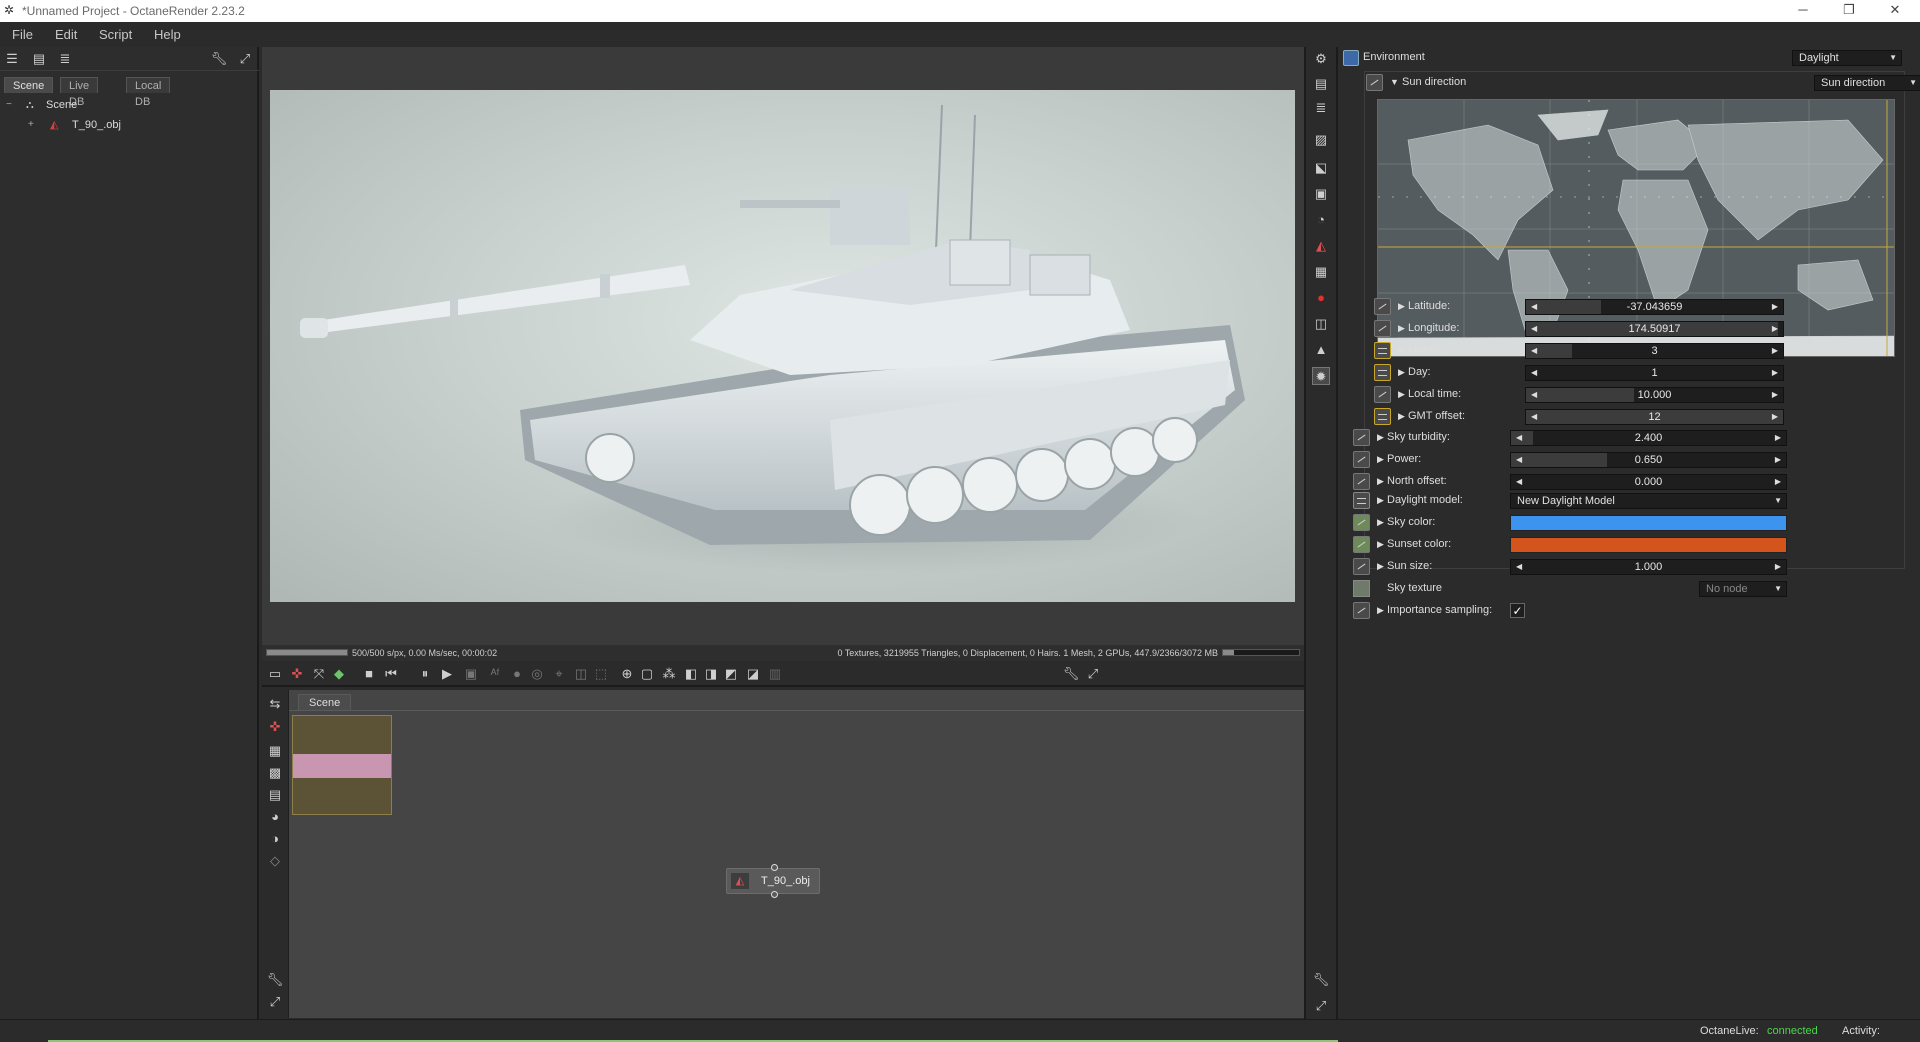 This screenshot has width=1920, height=1042. Describe the element at coordinates (1394, 82) in the screenshot. I see `collapse-triangle-icon: ▼` at that location.